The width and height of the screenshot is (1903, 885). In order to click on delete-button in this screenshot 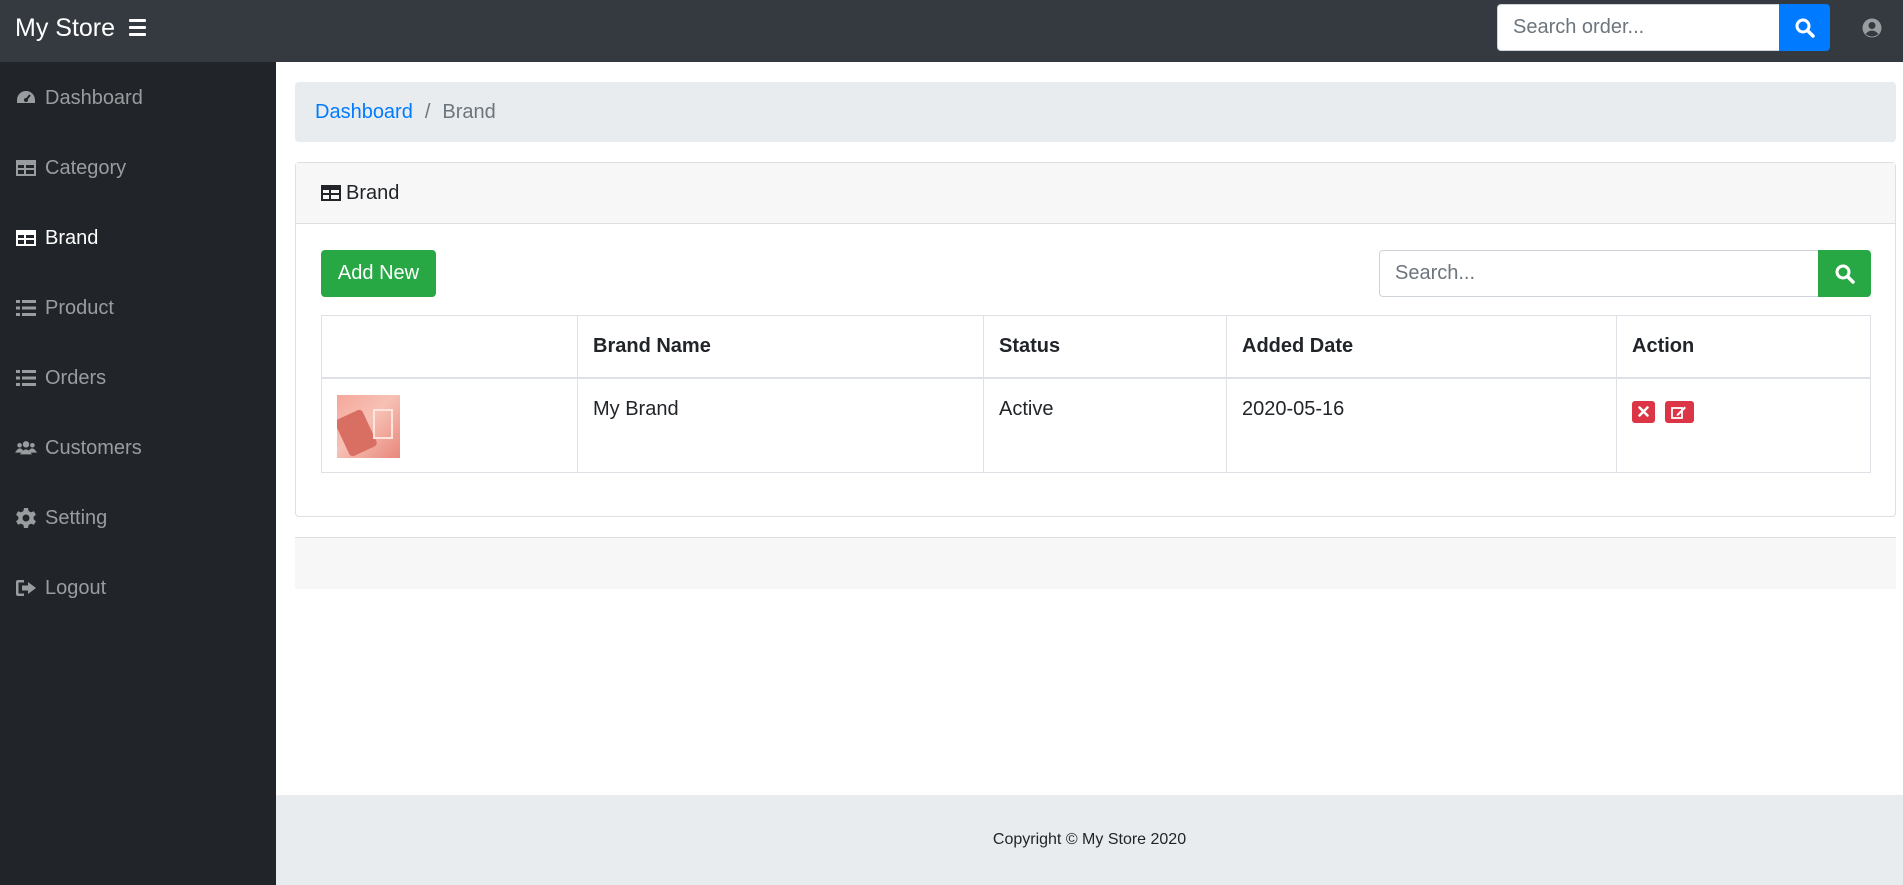, I will do `click(1643, 411)`.